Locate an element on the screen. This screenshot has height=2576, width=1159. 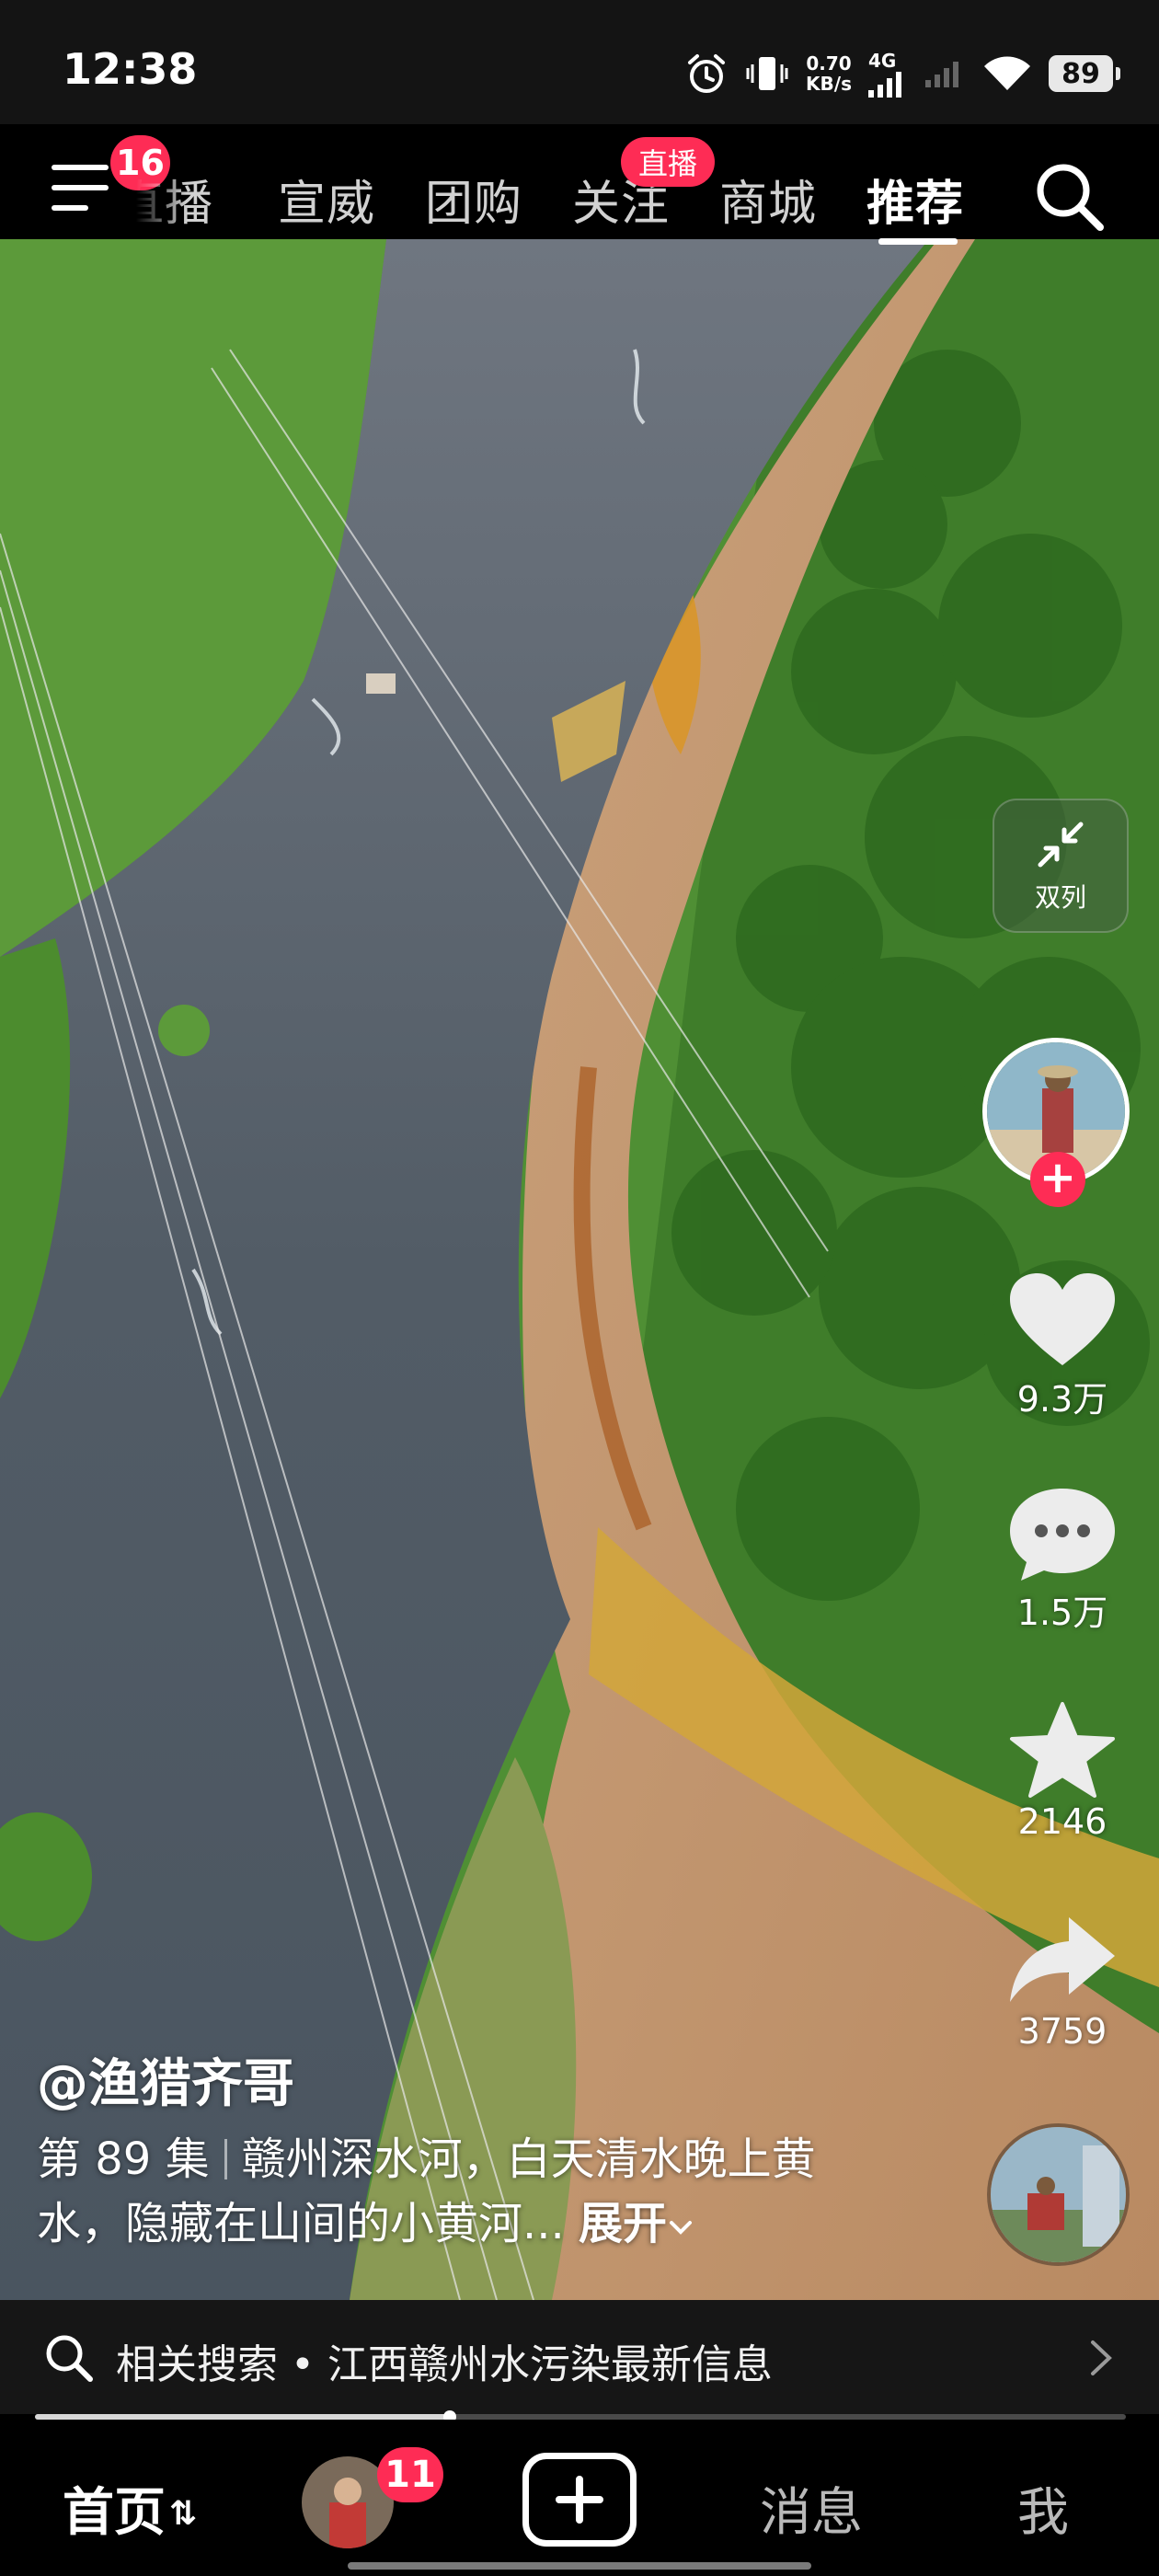
music-disc is located at coordinates (1058, 2194).